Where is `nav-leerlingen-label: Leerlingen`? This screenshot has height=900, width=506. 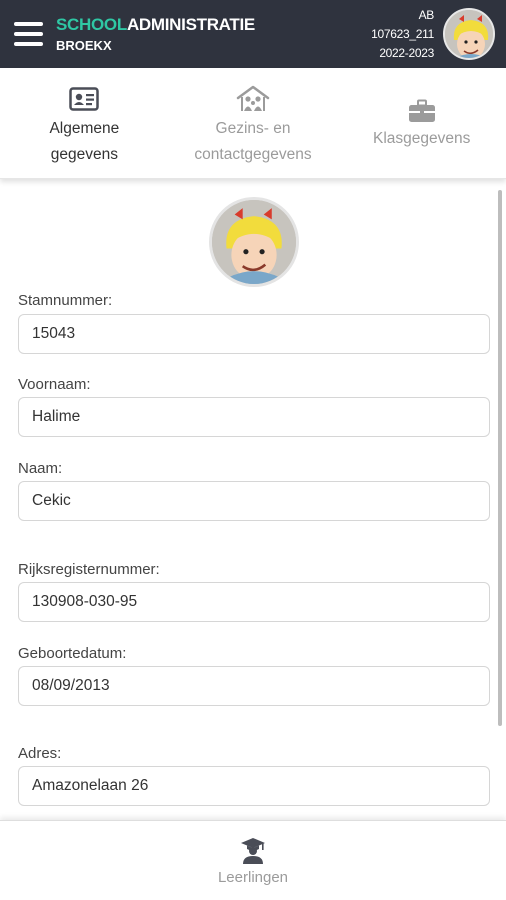
nav-leerlingen-label: Leerlingen is located at coordinates (253, 877).